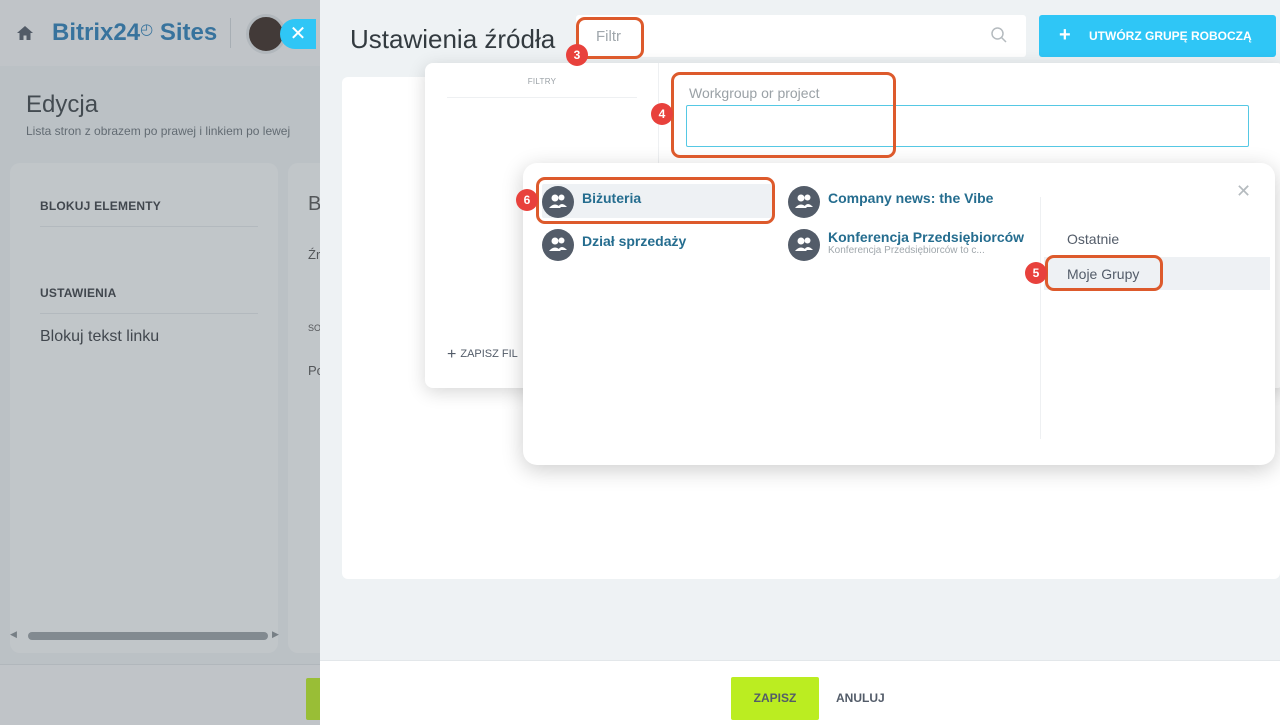 This screenshot has height=725, width=1280. Describe the element at coordinates (1036, 273) in the screenshot. I see `step-badge: 5` at that location.